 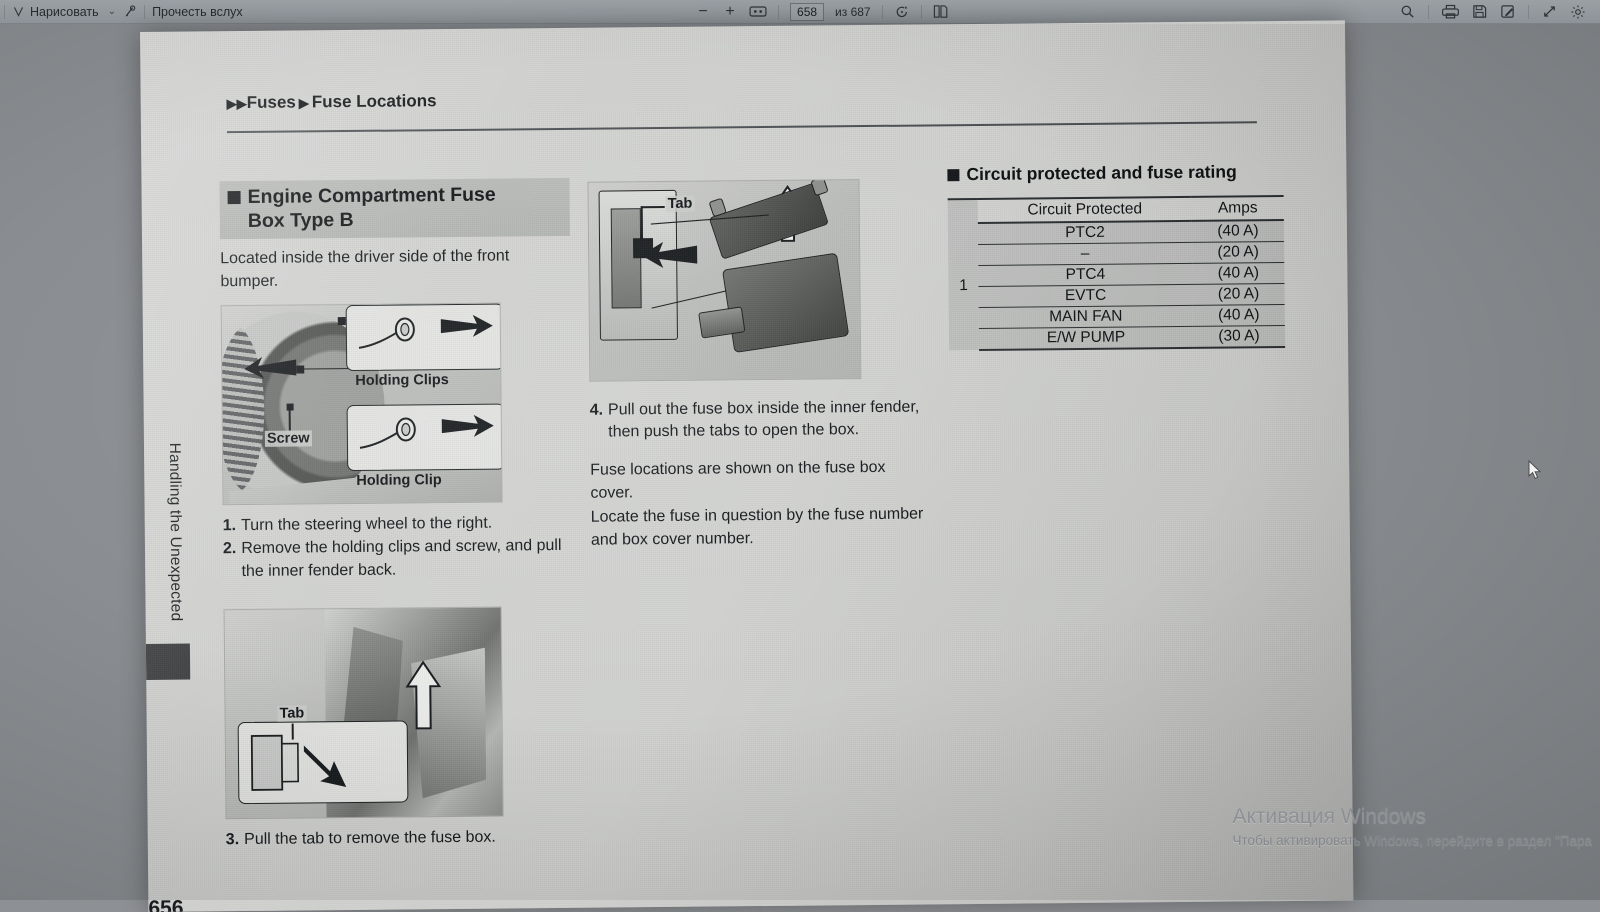 I want to click on breadcrumb-arrow-1: ▶, so click(x=231, y=103).